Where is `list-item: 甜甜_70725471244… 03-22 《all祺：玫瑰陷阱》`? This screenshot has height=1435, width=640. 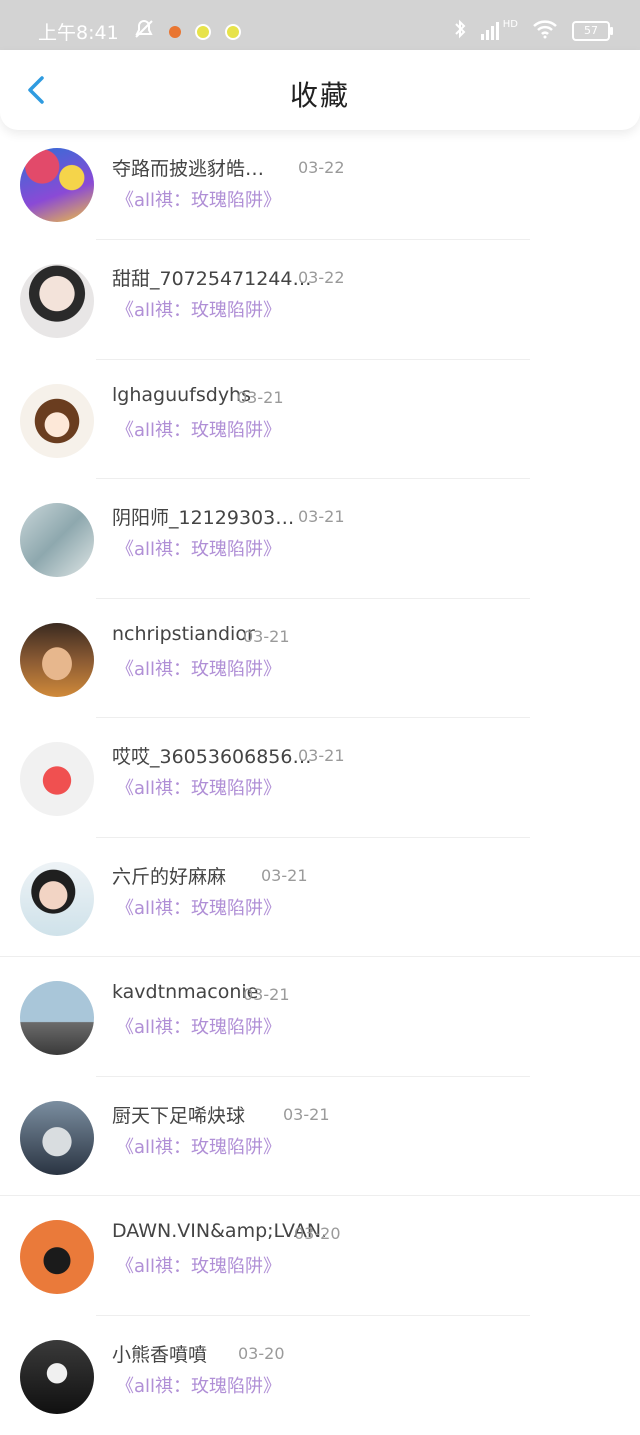
list-item: 甜甜_70725471244… 03-22 《all祺：玫瑰陷阱》 is located at coordinates (320, 300).